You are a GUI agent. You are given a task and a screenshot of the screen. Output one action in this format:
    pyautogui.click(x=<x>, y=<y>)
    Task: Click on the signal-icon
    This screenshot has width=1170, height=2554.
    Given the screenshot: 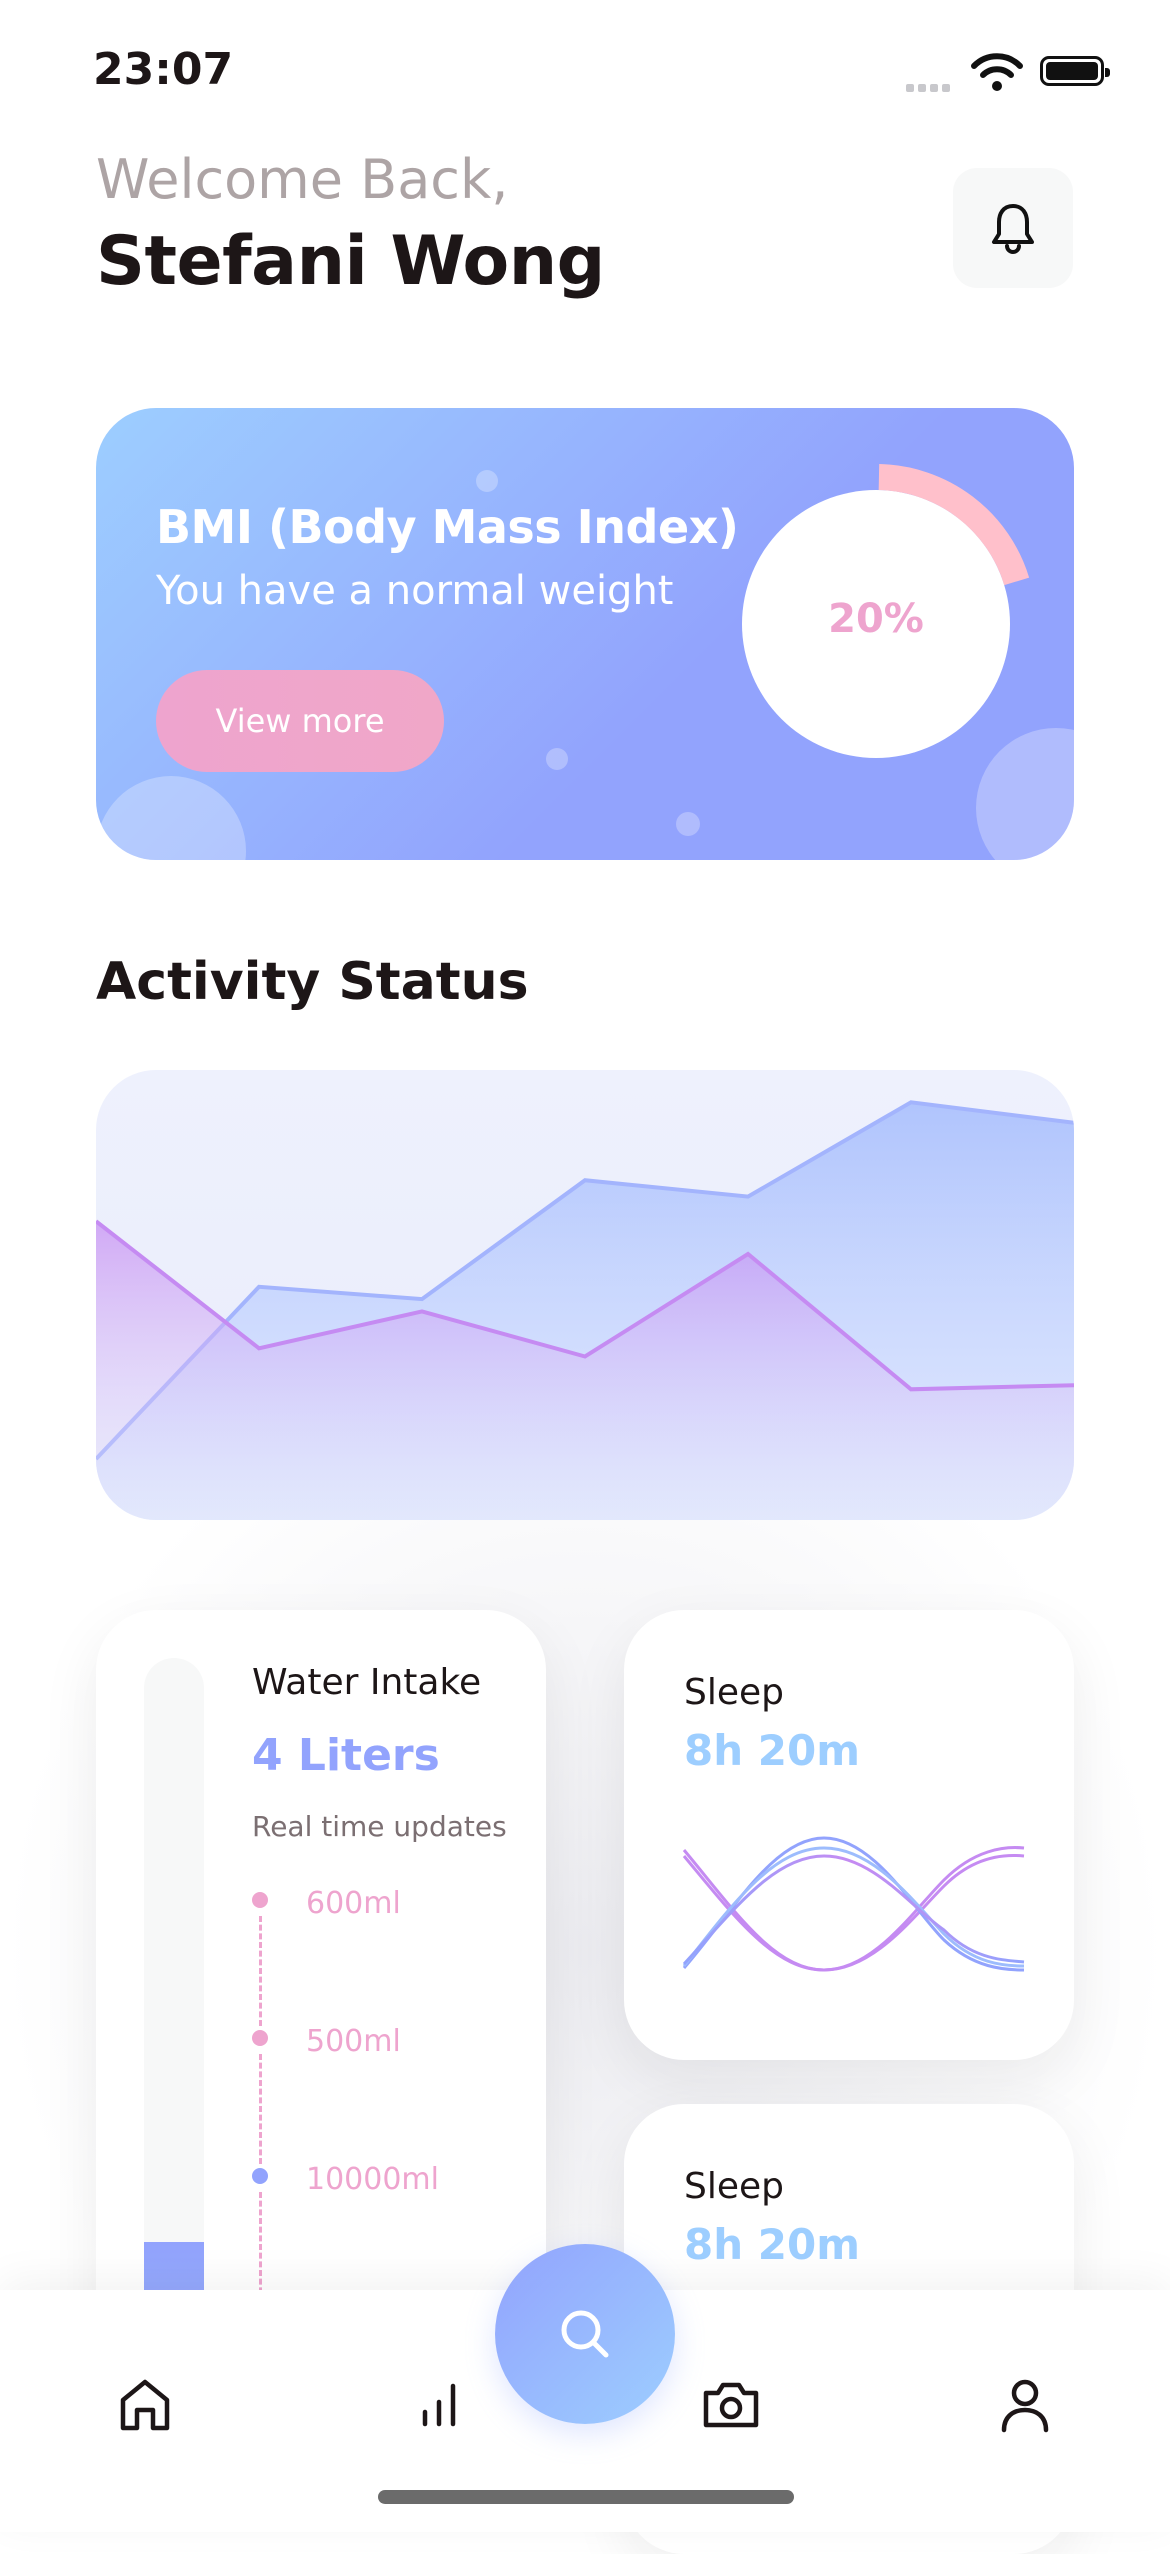 What is the action you would take?
    pyautogui.click(x=934, y=89)
    